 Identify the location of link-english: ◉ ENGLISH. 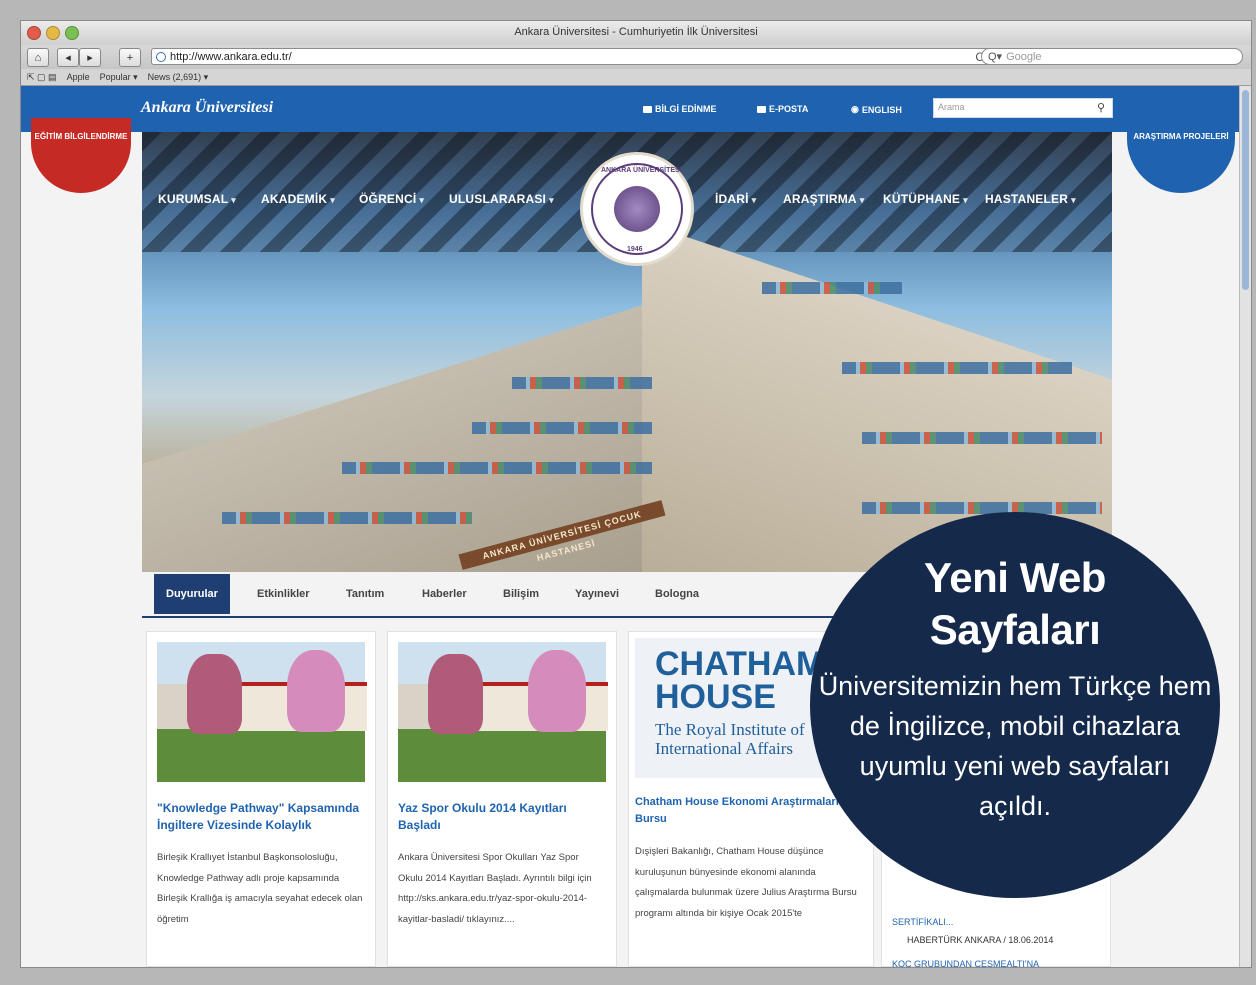
(876, 109).